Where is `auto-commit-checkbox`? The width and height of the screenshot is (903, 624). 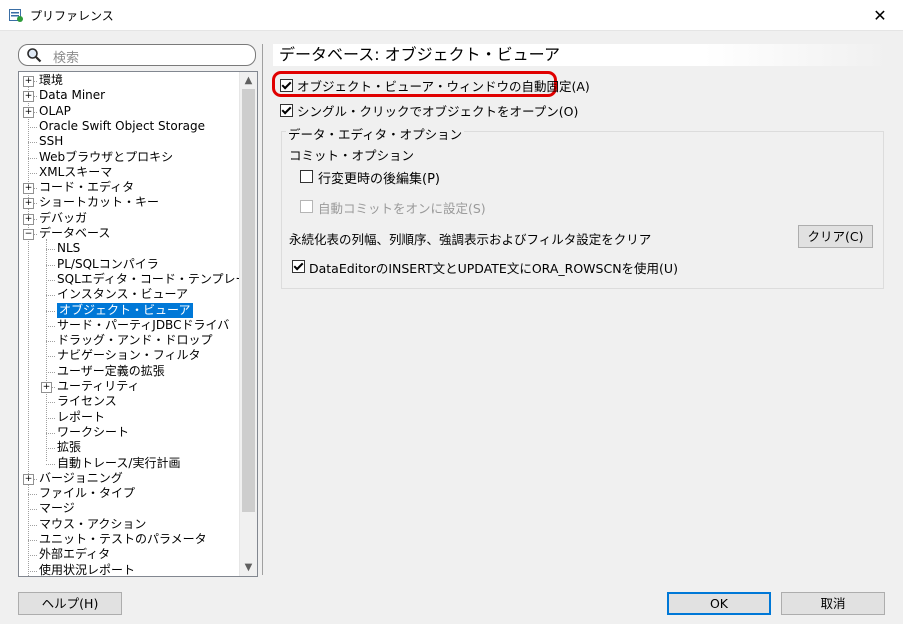
auto-commit-checkbox is located at coordinates (306, 206).